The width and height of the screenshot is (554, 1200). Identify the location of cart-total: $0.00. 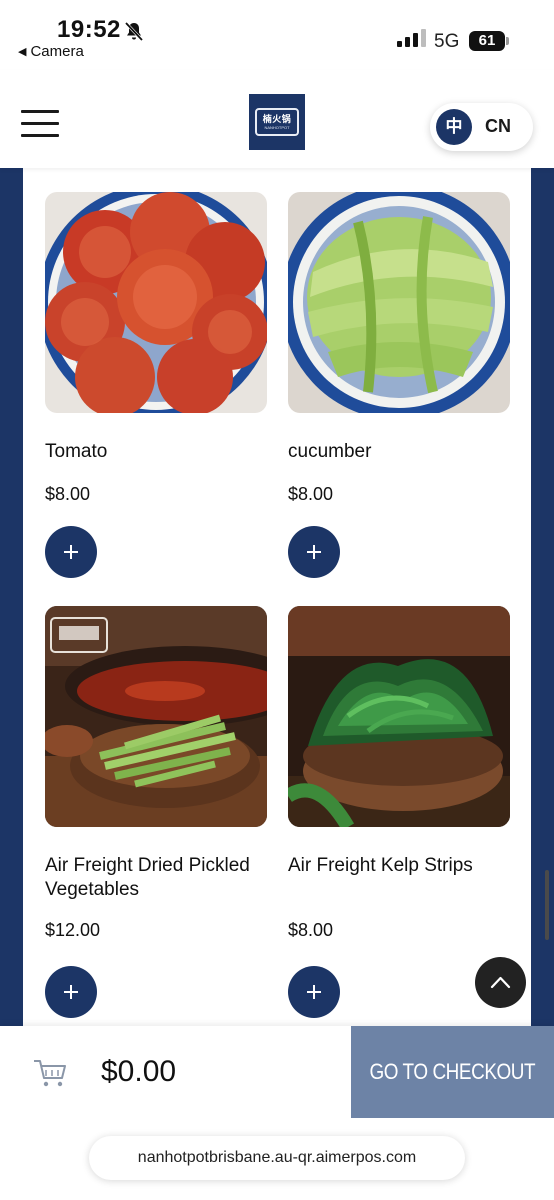
(139, 1071).